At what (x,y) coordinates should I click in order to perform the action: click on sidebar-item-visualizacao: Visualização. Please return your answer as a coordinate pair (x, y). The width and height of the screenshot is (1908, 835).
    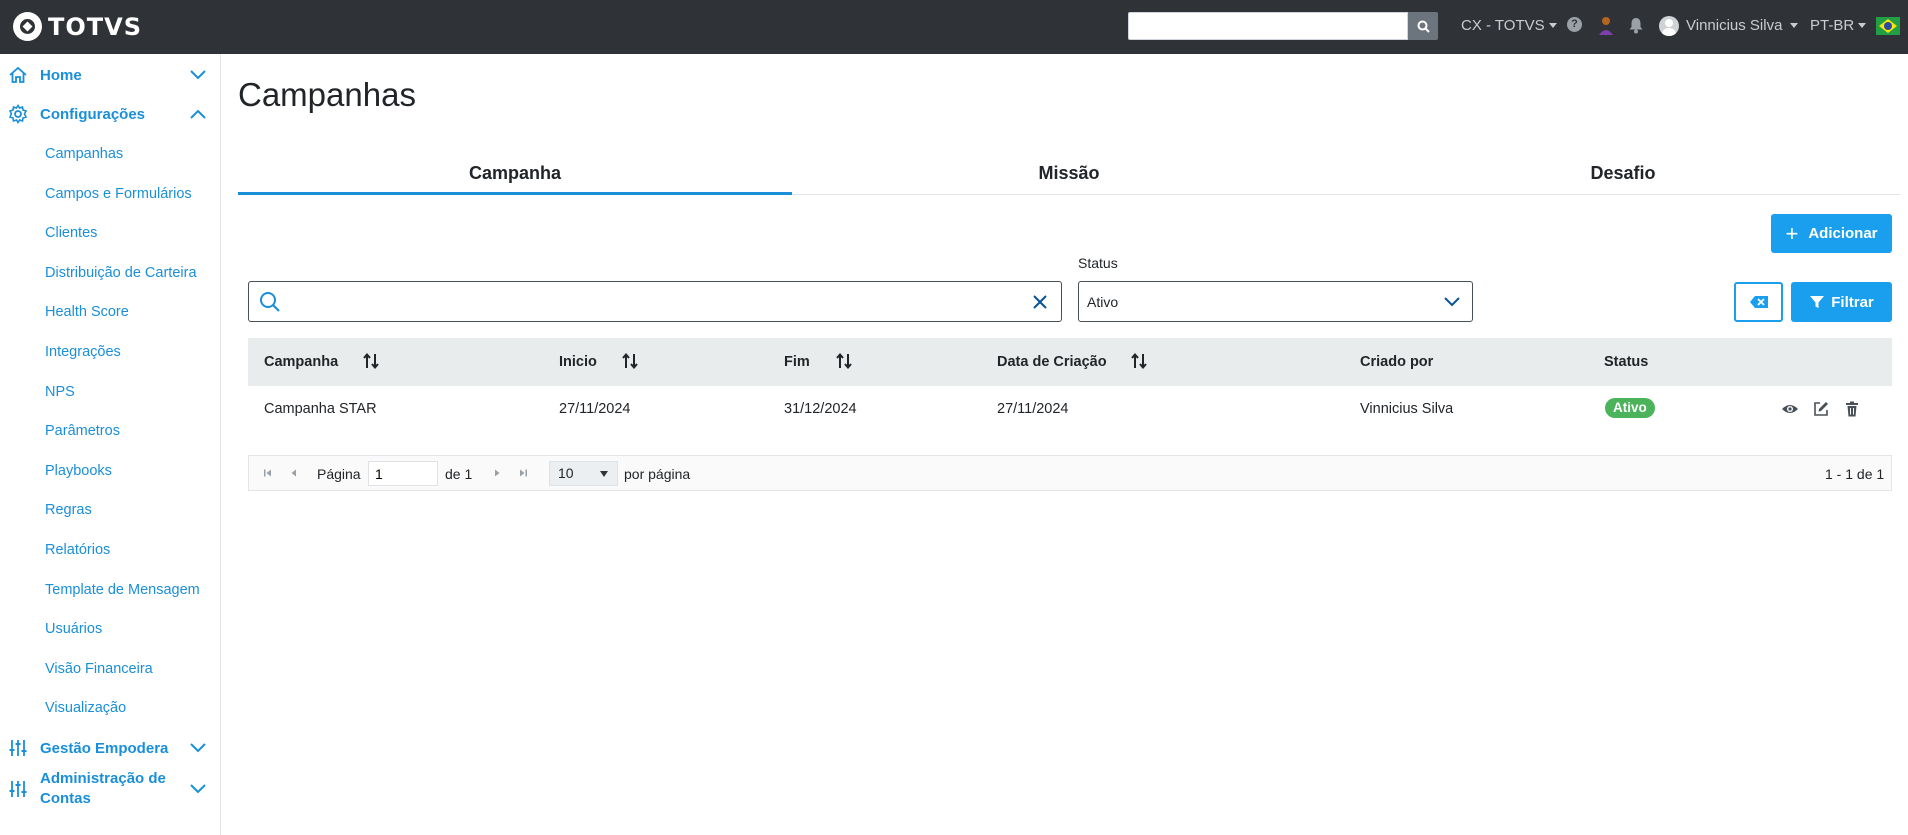
    Looking at the image, I should click on (85, 708).